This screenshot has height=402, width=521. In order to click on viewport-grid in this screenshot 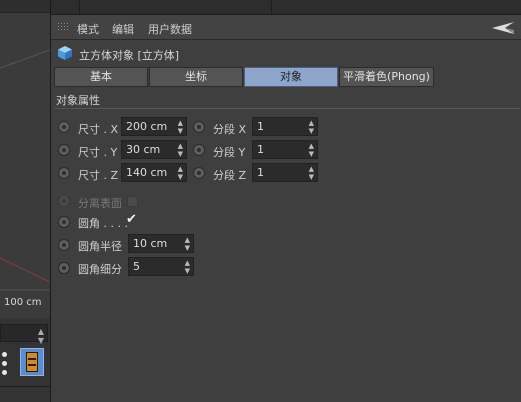, I will do `click(25, 170)`.